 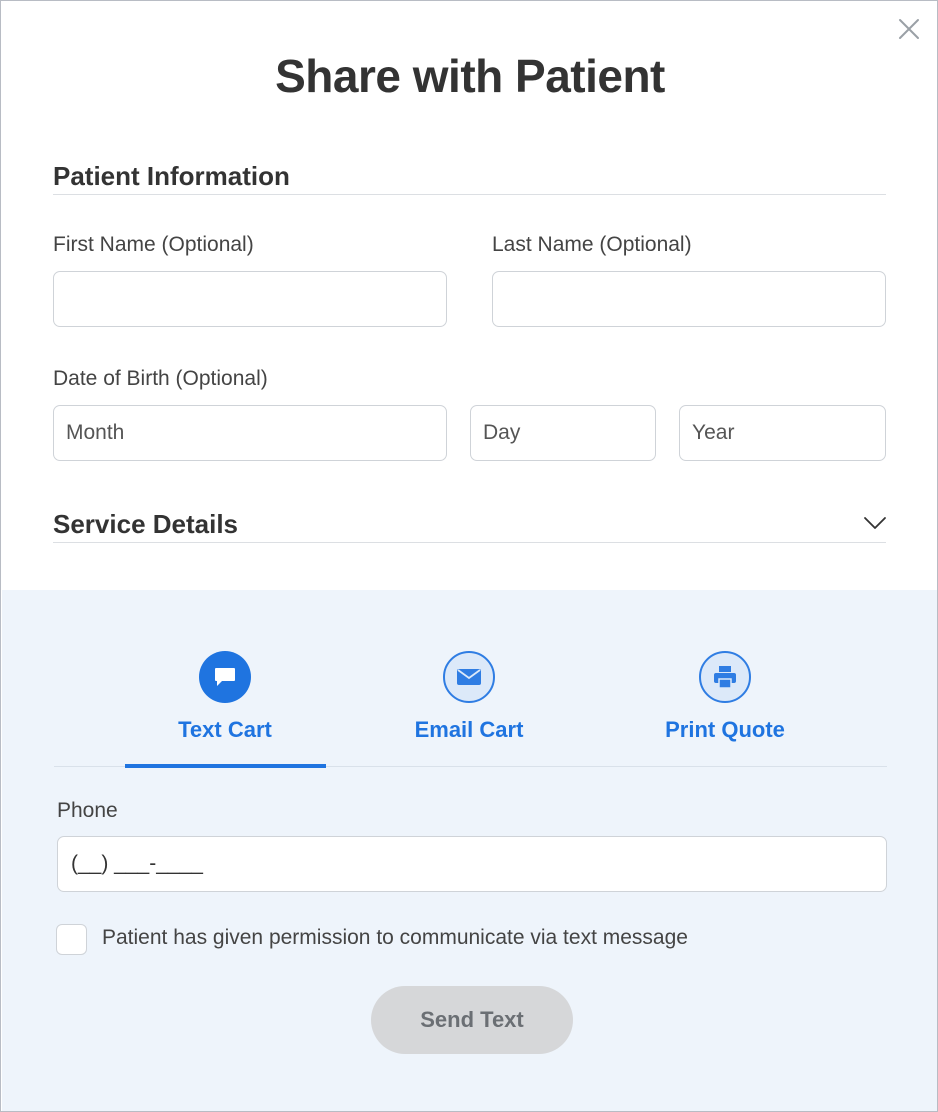 What do you see at coordinates (469, 178) in the screenshot?
I see `patient-information-header: Patient Information` at bounding box center [469, 178].